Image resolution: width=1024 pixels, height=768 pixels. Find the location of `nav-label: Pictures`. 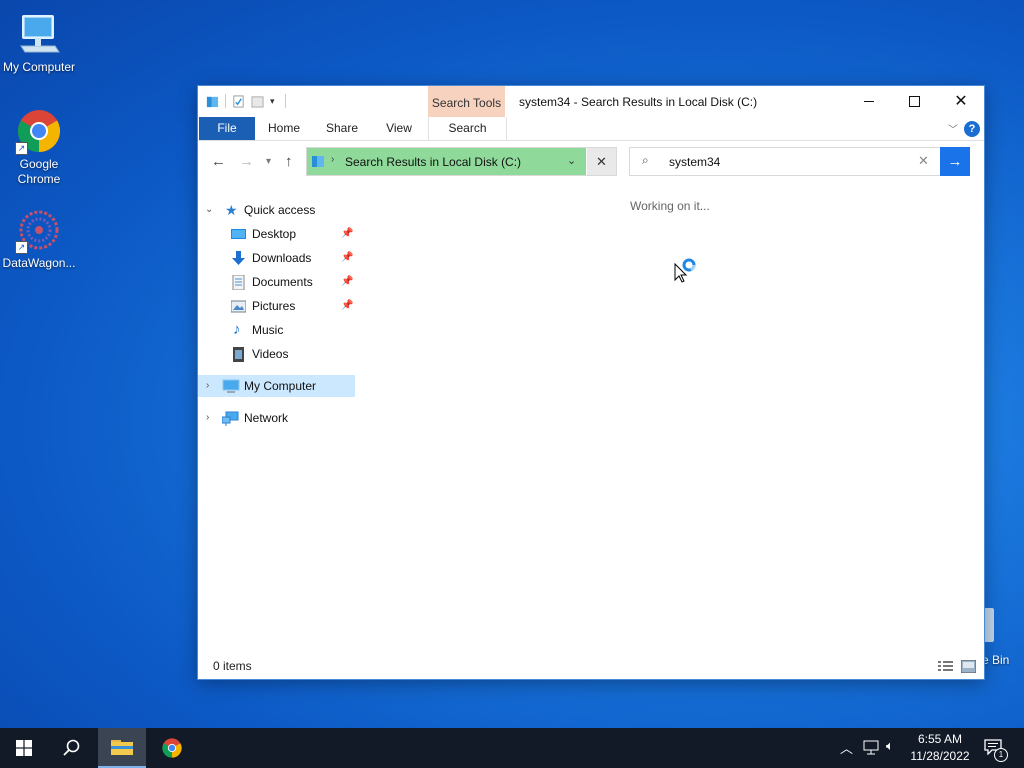

nav-label: Pictures is located at coordinates (274, 306).